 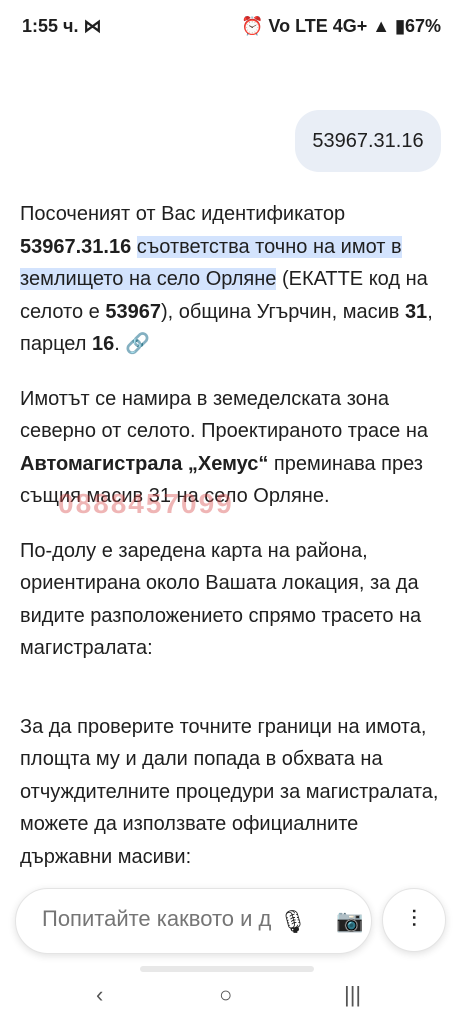 What do you see at coordinates (146, 503) in the screenshot?
I see `watermark: 0888457099` at bounding box center [146, 503].